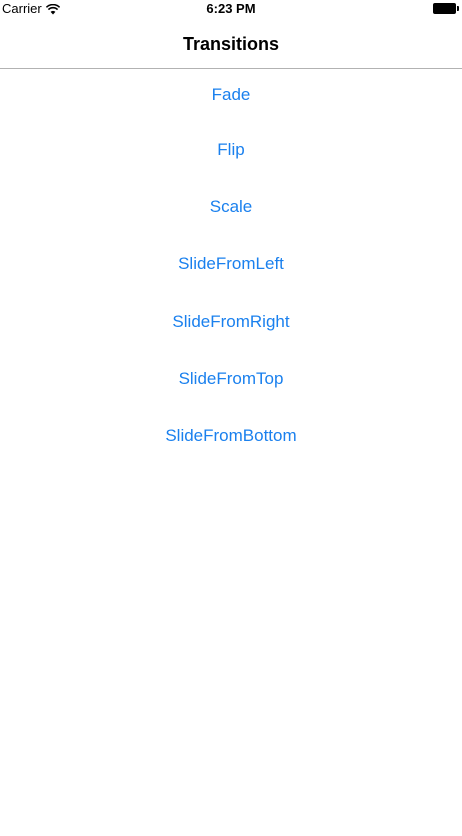 The height and width of the screenshot is (836, 462). Describe the element at coordinates (231, 149) in the screenshot. I see `flip-button: Flip` at that location.